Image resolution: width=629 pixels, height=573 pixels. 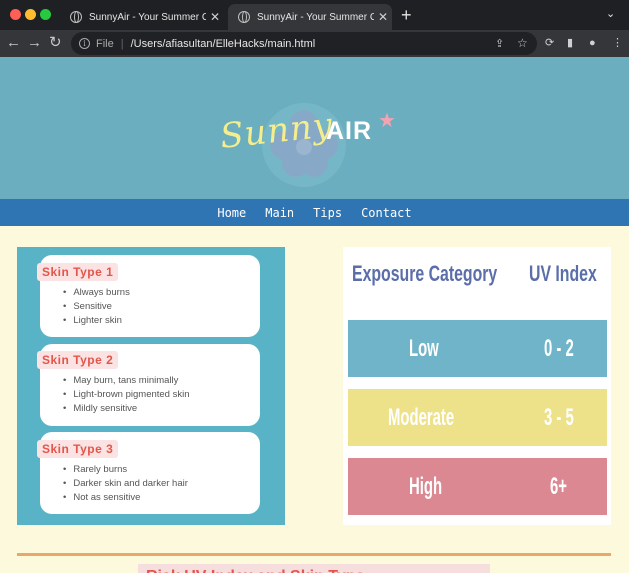 I want to click on url-text: /Users/afiasultan/ElleHacks/main.html, so click(x=223, y=44).